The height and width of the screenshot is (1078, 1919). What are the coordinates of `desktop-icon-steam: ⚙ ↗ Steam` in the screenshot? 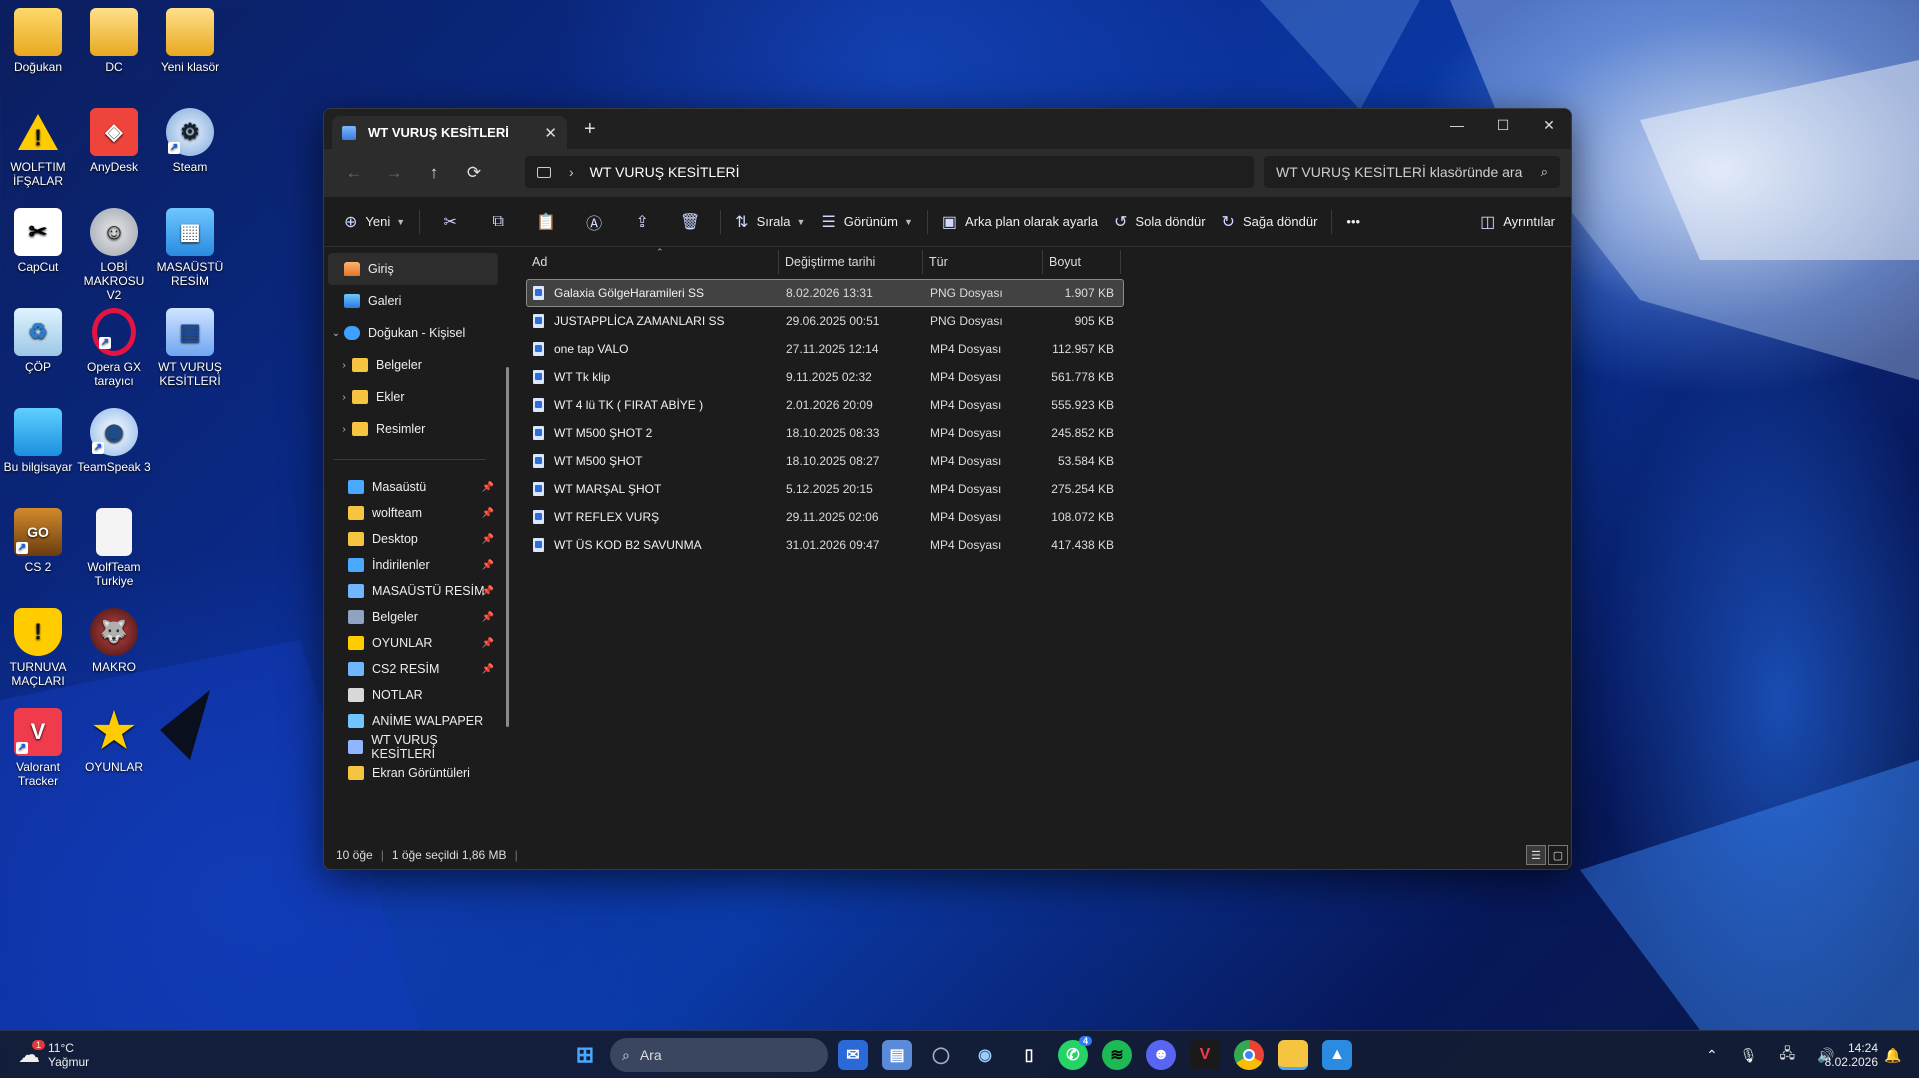 It's located at (190, 141).